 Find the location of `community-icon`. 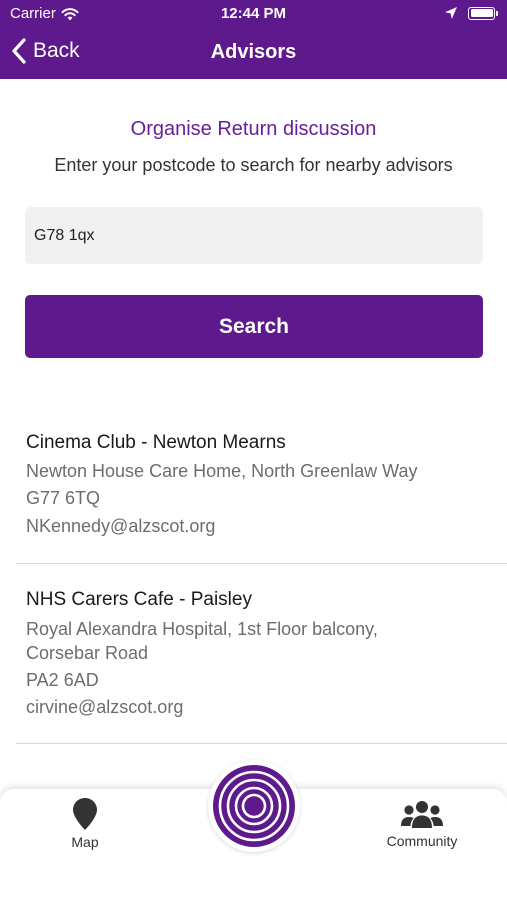

community-icon is located at coordinates (422, 814).